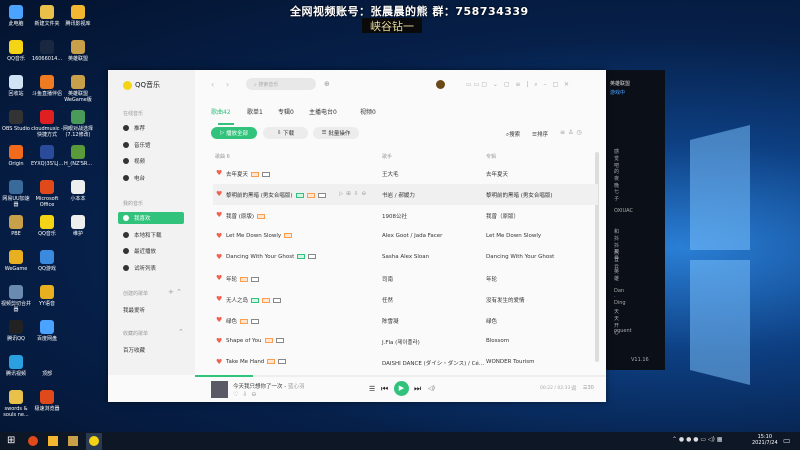 The width and height of the screenshot is (800, 450). What do you see at coordinates (16, 121) in the screenshot?
I see `desktop-icon: OBS Studio` at bounding box center [16, 121].